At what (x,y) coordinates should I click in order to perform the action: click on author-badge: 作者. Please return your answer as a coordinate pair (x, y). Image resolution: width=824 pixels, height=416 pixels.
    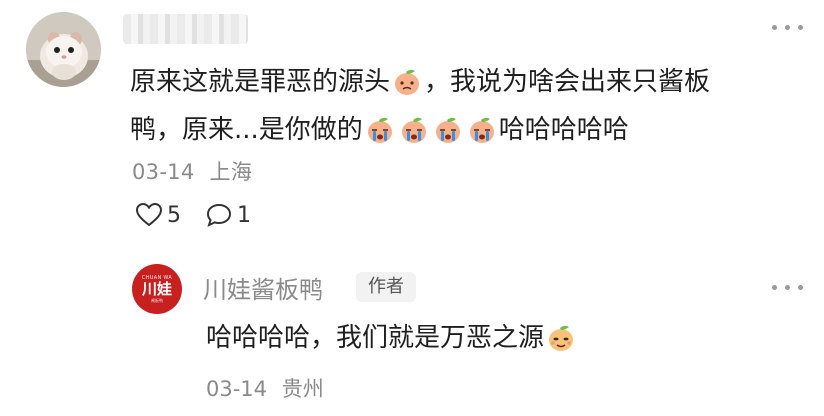
    Looking at the image, I should click on (386, 287).